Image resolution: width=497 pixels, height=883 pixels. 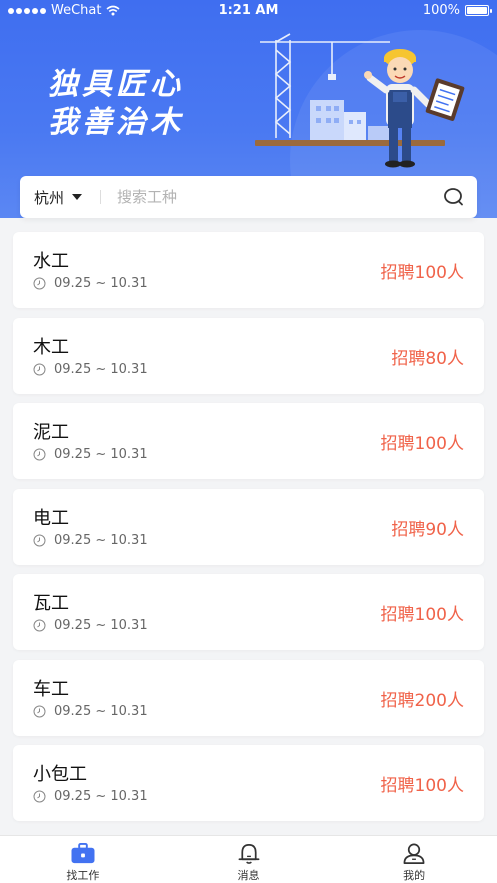 What do you see at coordinates (360, 100) in the screenshot?
I see `construction-worker-illustration` at bounding box center [360, 100].